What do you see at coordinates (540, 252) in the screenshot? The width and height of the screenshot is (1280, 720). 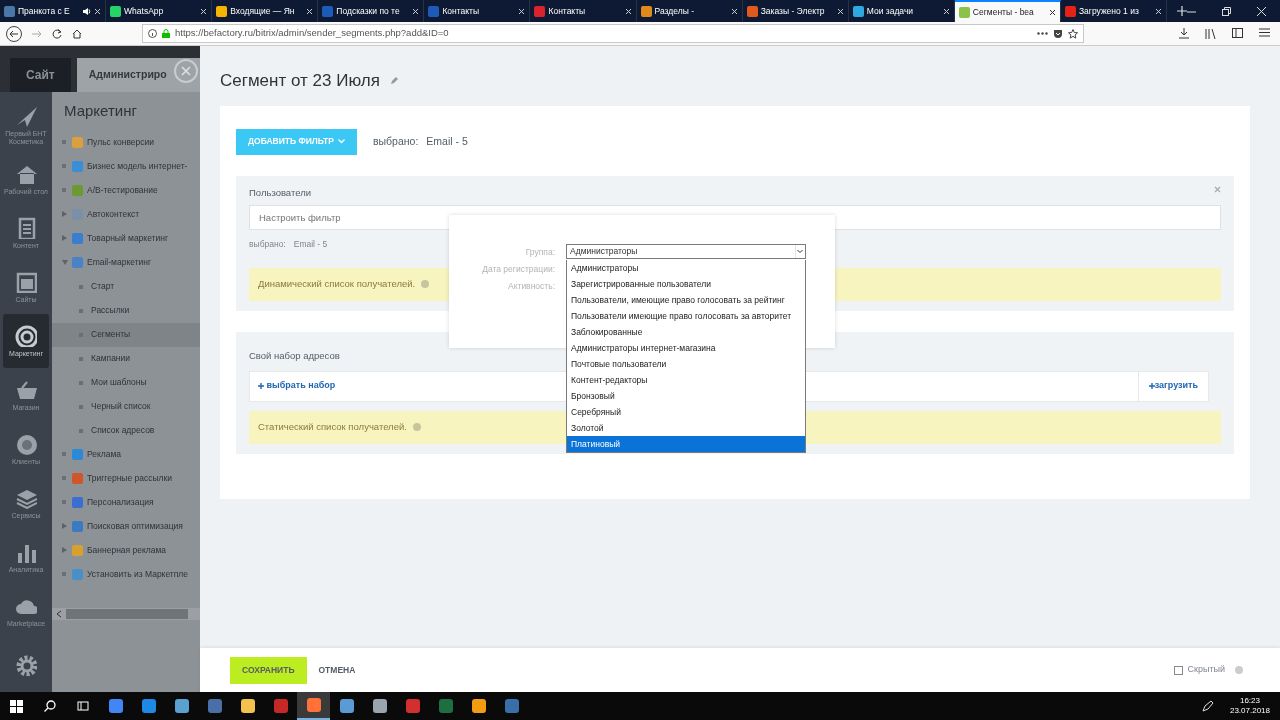 I see `field-label: Группа:` at bounding box center [540, 252].